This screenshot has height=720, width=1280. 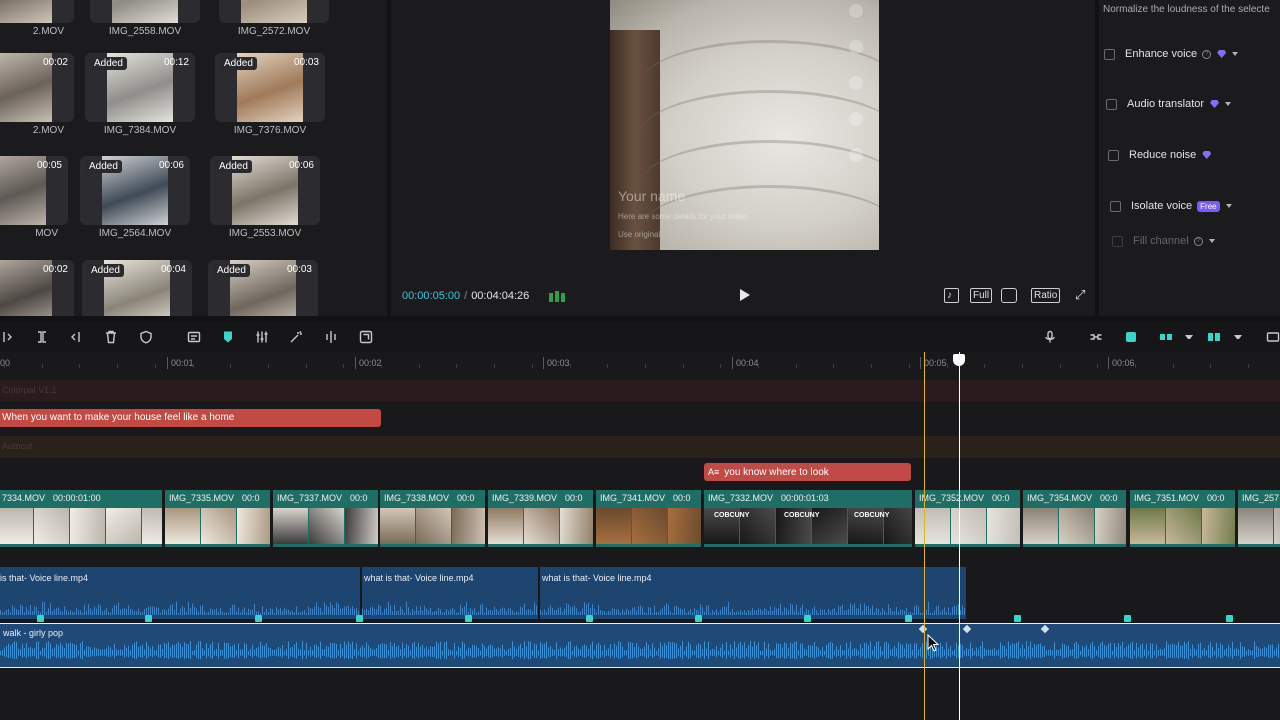 I want to click on fullscreen-icon: ⤢, so click(x=1080, y=295).